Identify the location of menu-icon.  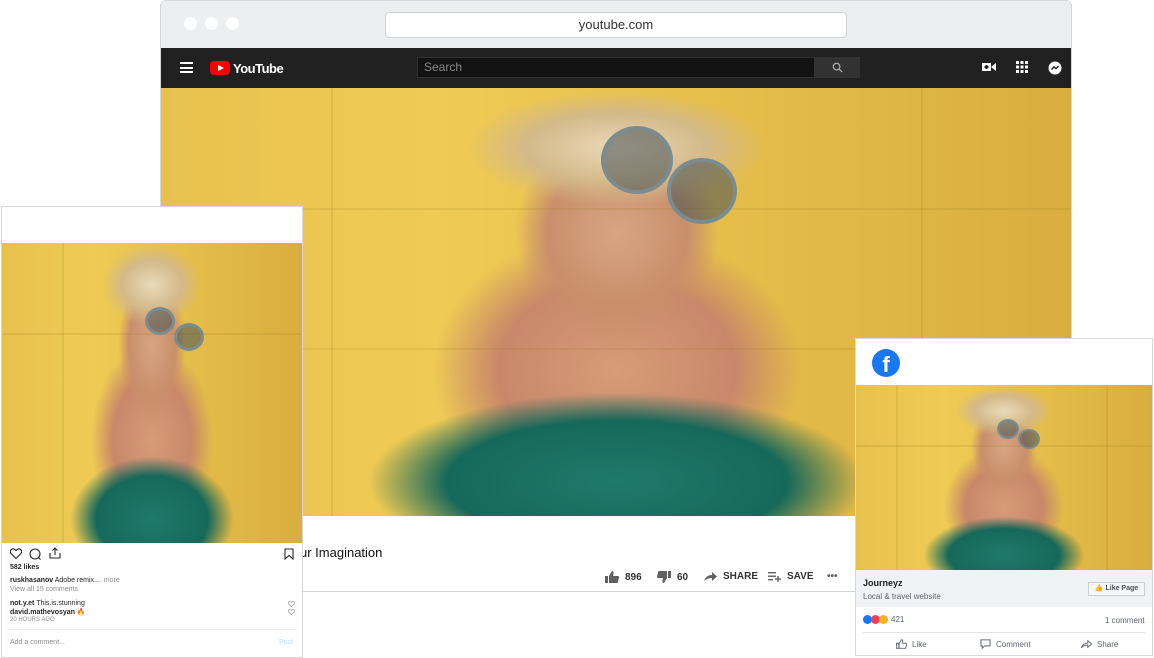
(186, 67).